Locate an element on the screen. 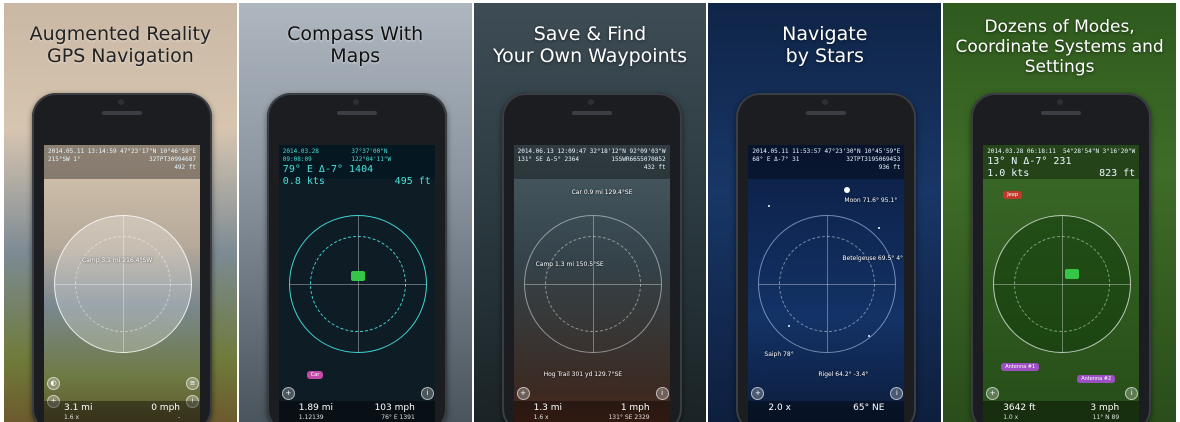 The height and width of the screenshot is (422, 1180). hud-grid: 32TPT30994687 is located at coordinates (172, 159).